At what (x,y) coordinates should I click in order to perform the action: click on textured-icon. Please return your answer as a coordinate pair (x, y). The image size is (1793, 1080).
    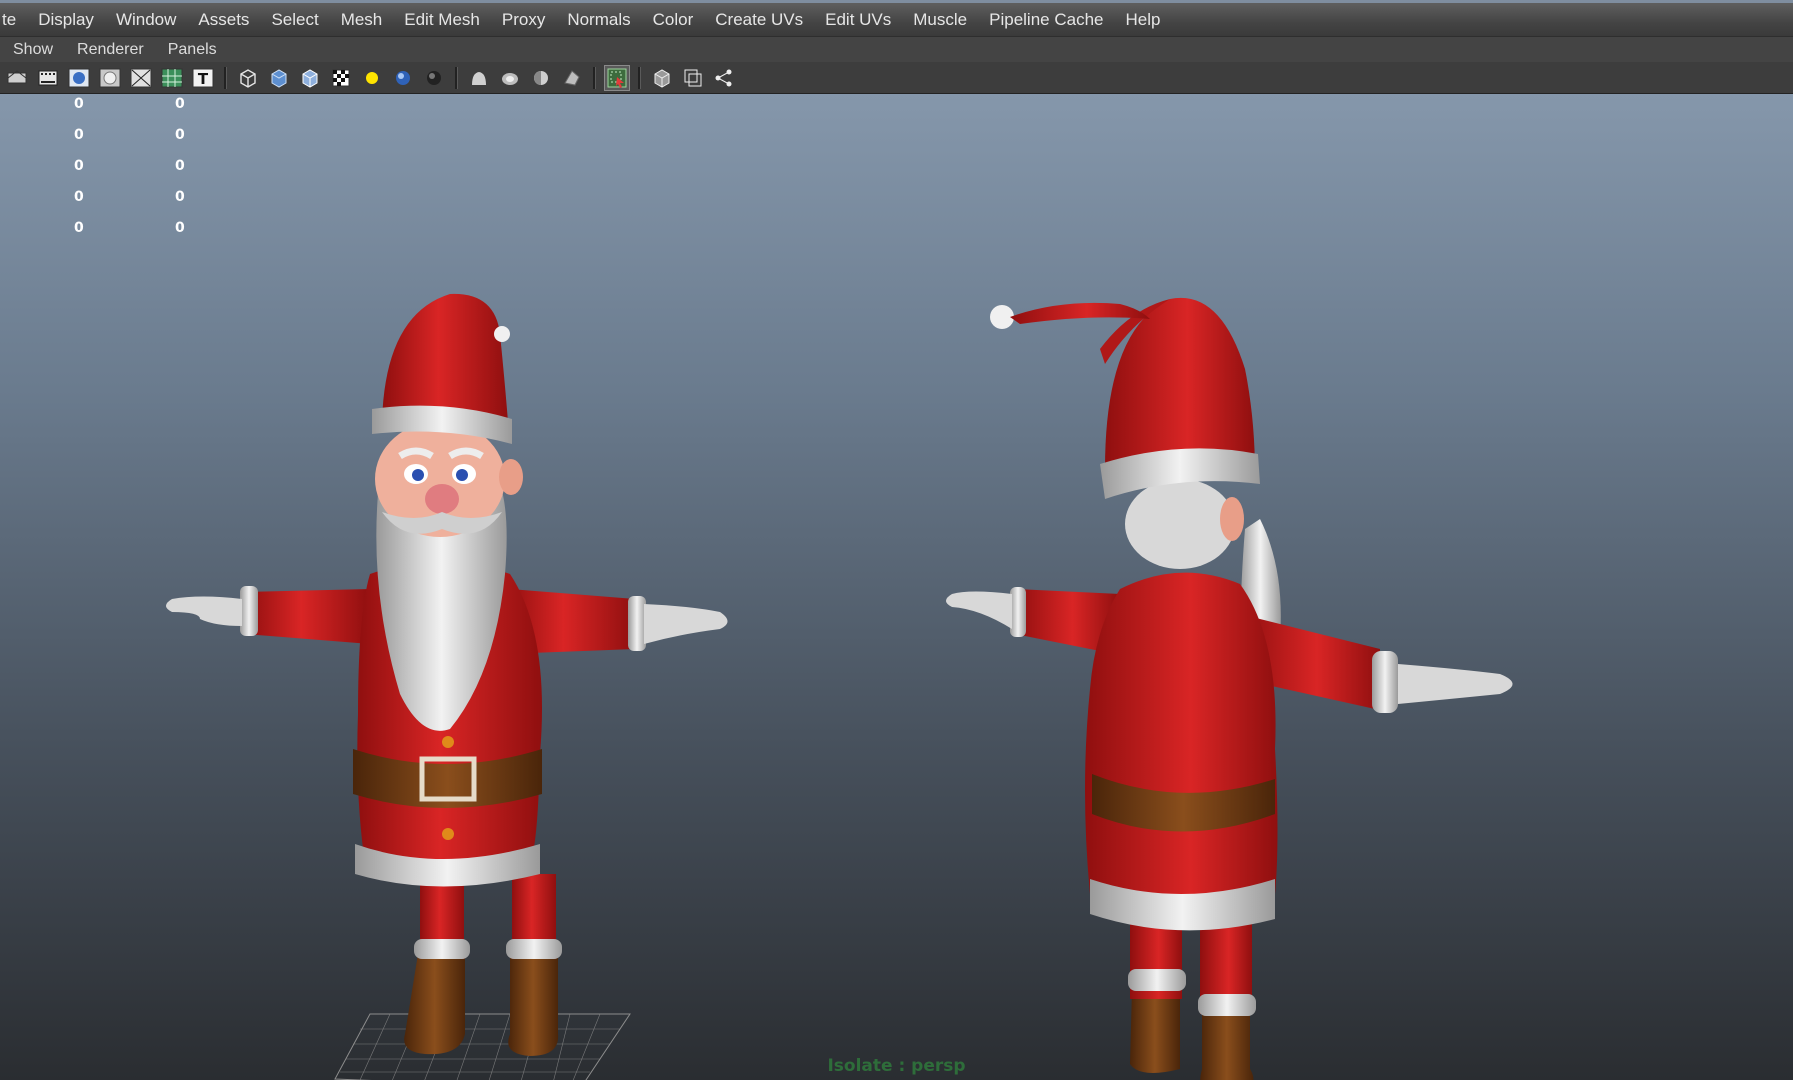
    Looking at the image, I should click on (341, 78).